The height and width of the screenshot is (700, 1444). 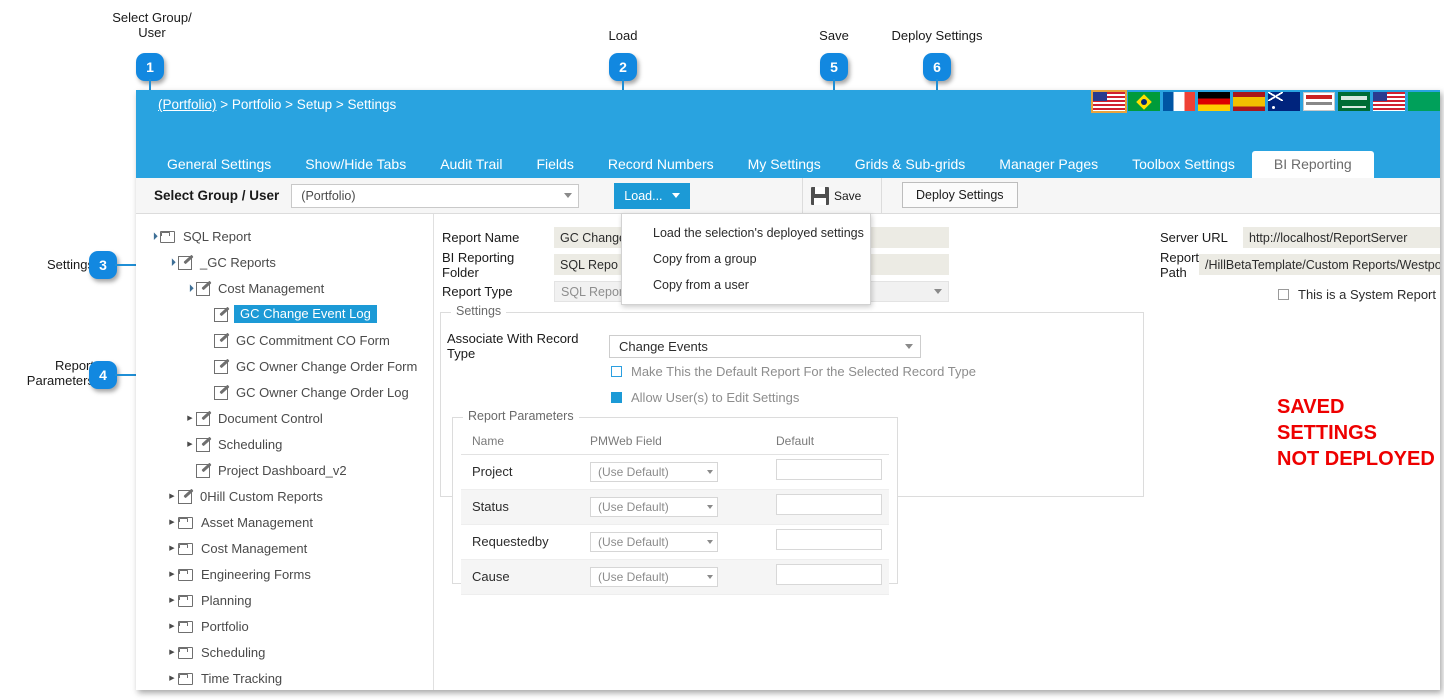 I want to click on tree-item: Project Dashboard_v2, so click(x=287, y=470).